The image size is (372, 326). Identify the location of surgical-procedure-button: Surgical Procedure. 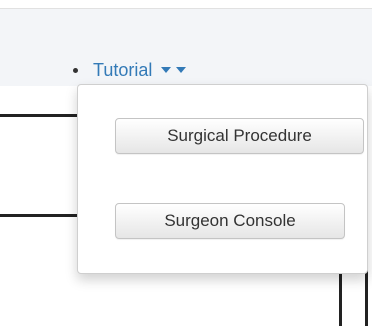
(239, 136).